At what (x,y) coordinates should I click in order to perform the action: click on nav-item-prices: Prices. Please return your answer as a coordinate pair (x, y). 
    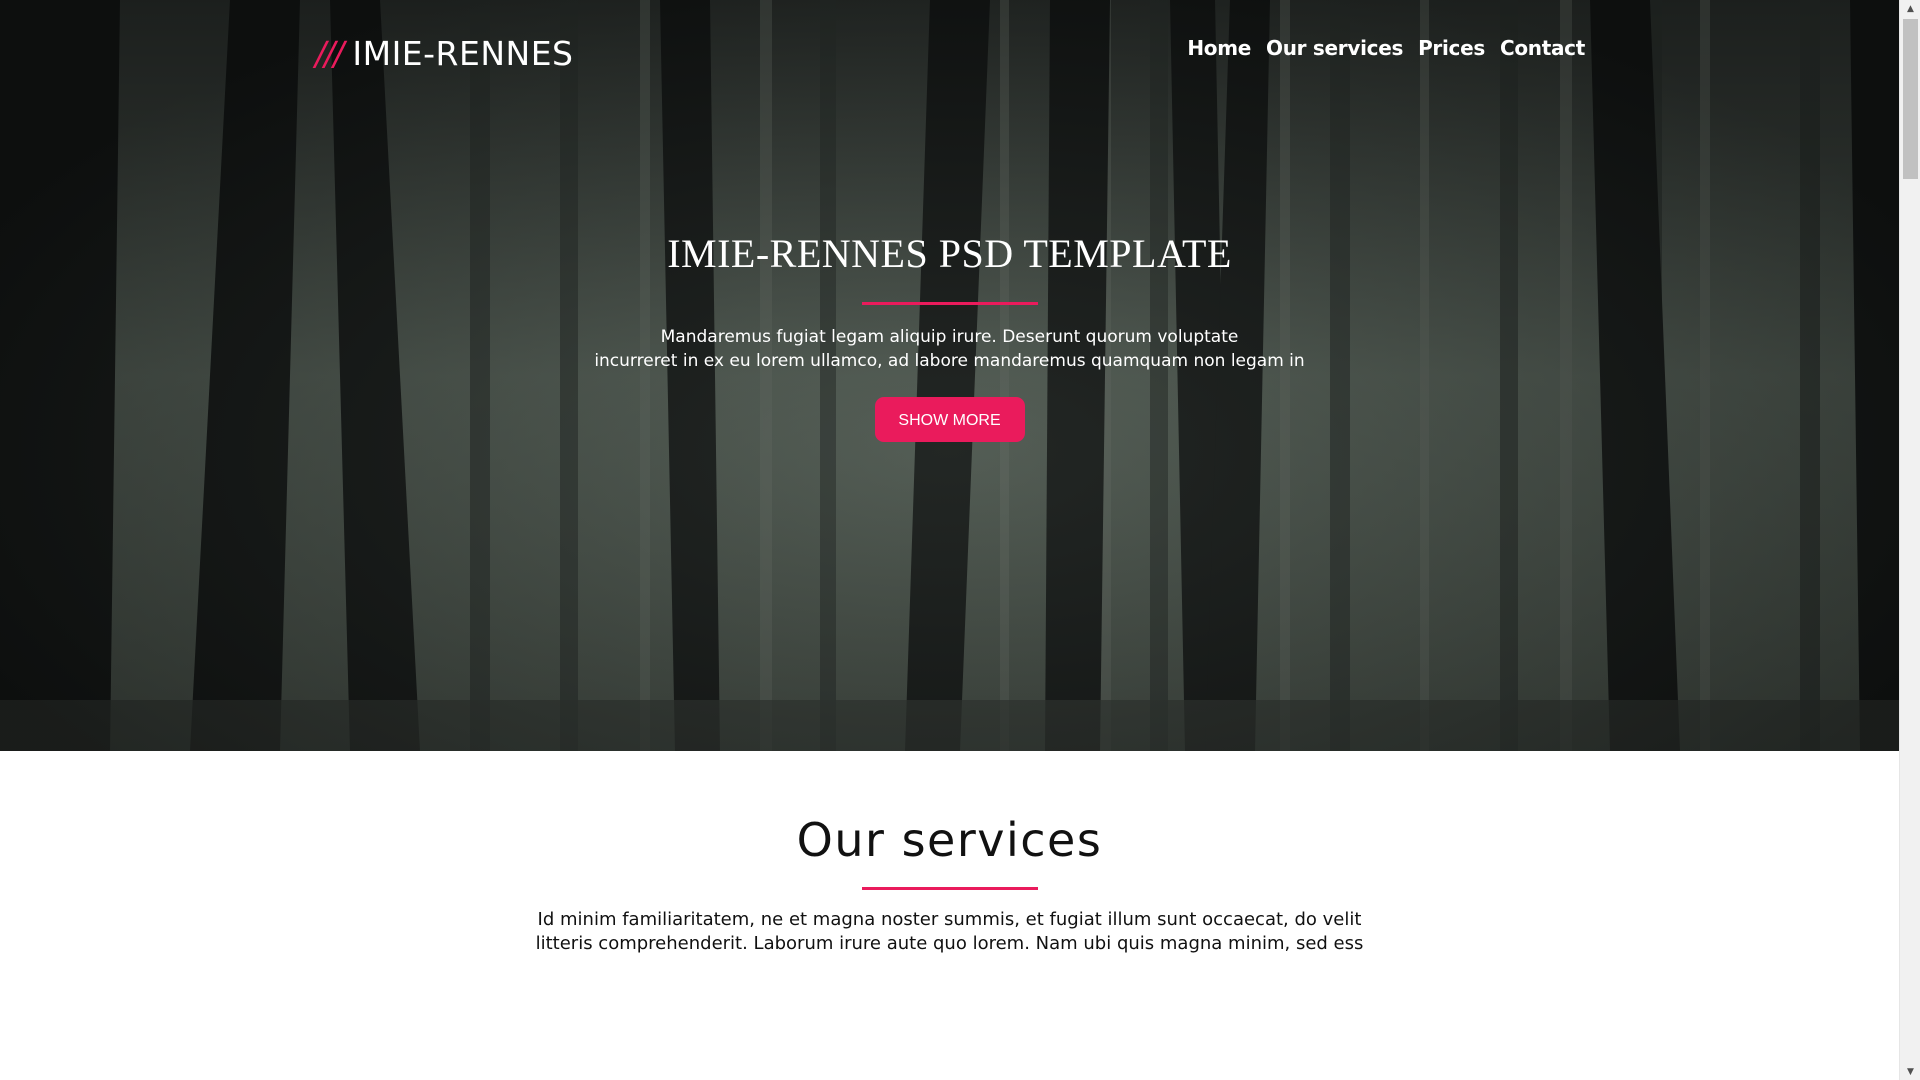
    Looking at the image, I should click on (1451, 48).